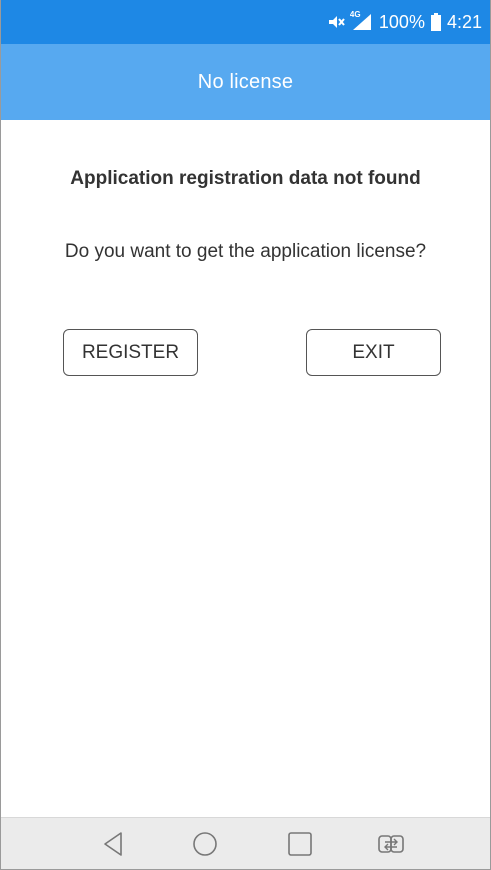 The image size is (491, 870). Describe the element at coordinates (435, 22) in the screenshot. I see `battery-icon` at that location.